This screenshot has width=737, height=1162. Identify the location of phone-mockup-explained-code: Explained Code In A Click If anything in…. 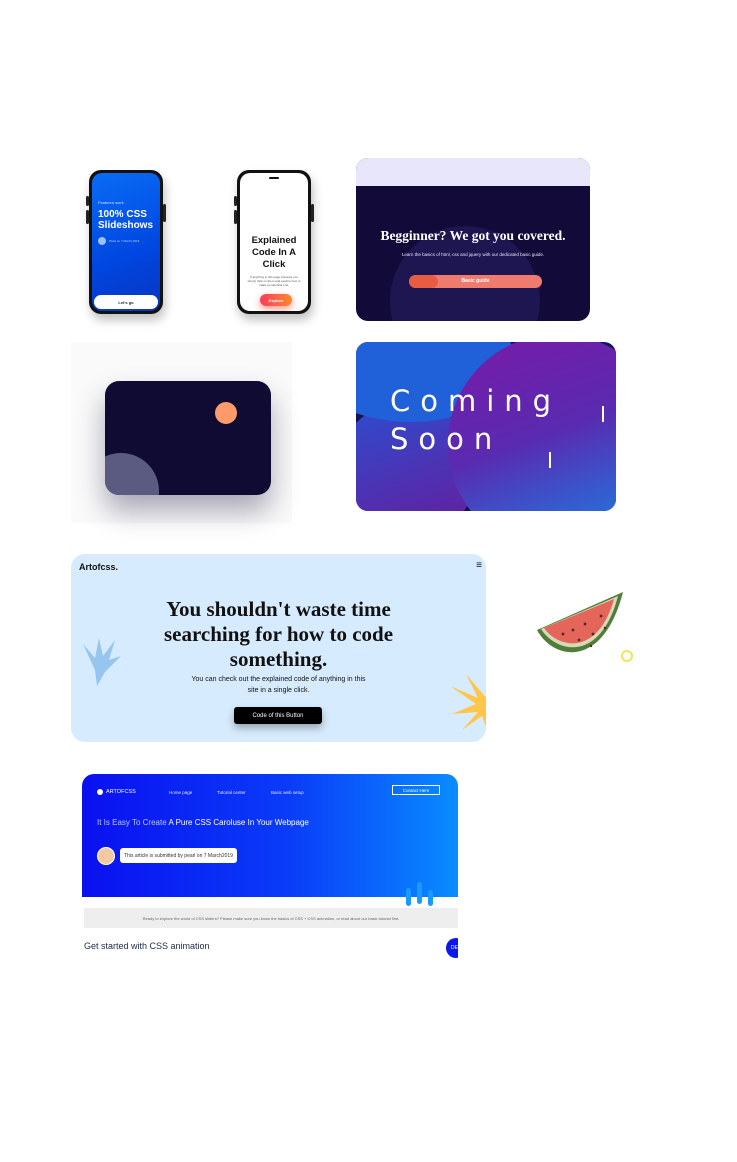
(274, 242).